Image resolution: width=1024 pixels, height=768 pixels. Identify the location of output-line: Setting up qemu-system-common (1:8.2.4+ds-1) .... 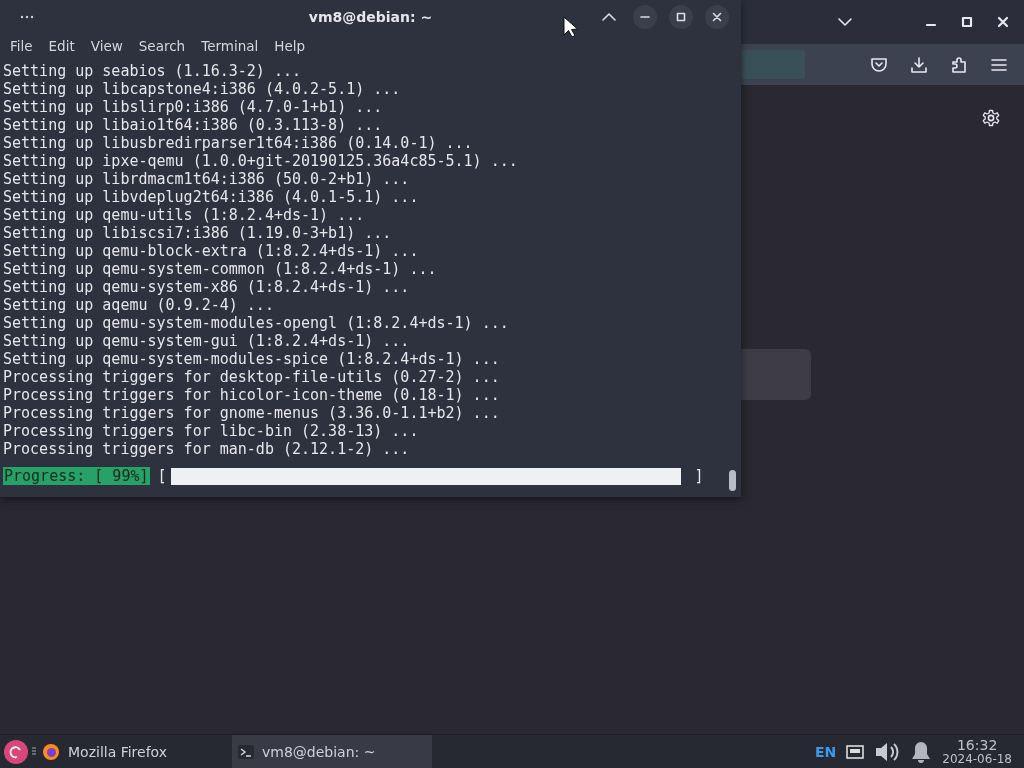
(220, 269).